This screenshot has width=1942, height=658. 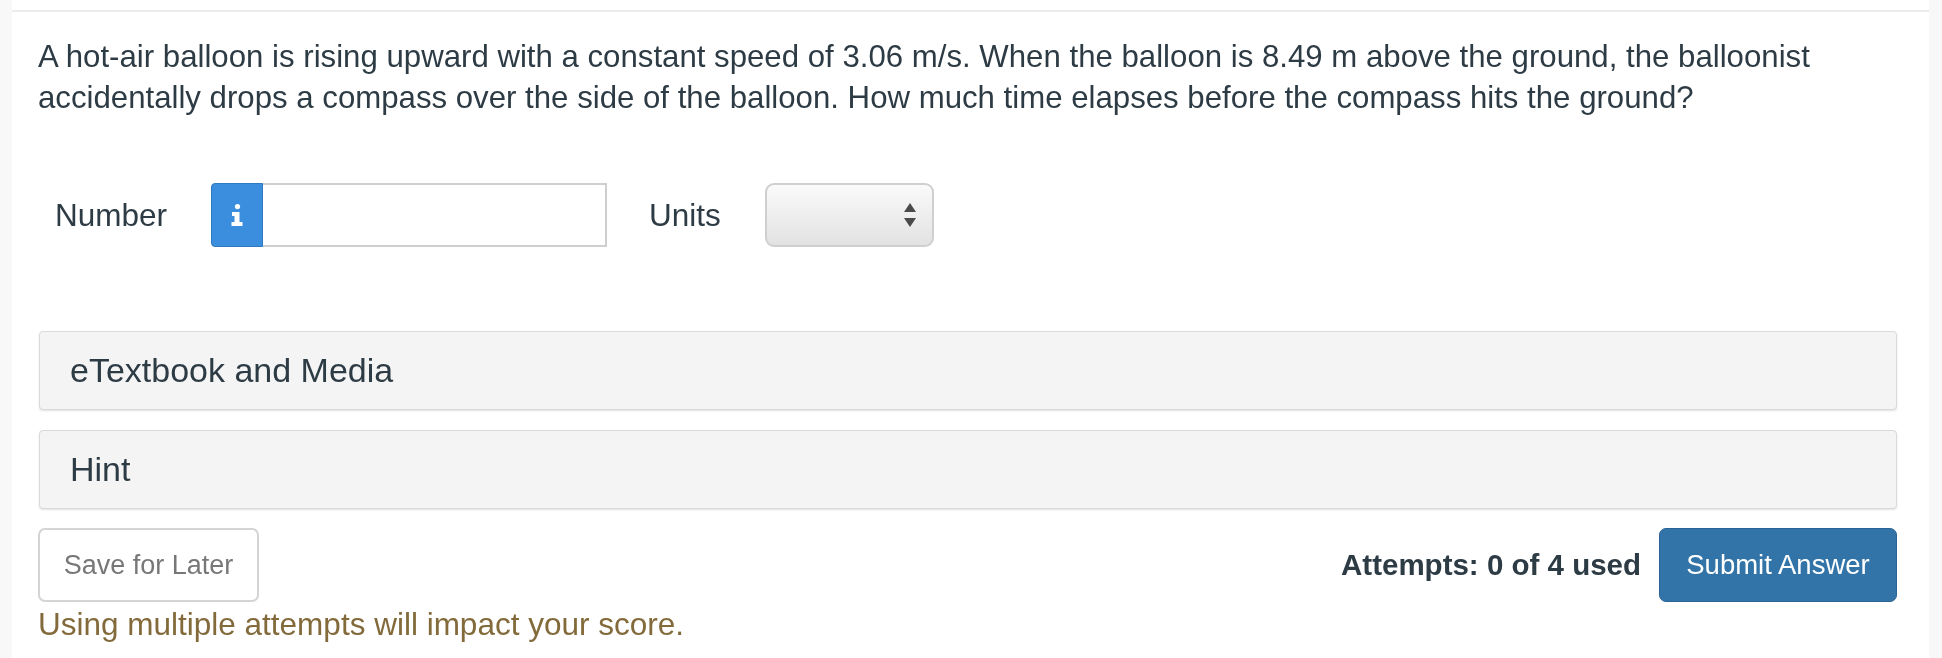 What do you see at coordinates (849, 215) in the screenshot?
I see `units-select` at bounding box center [849, 215].